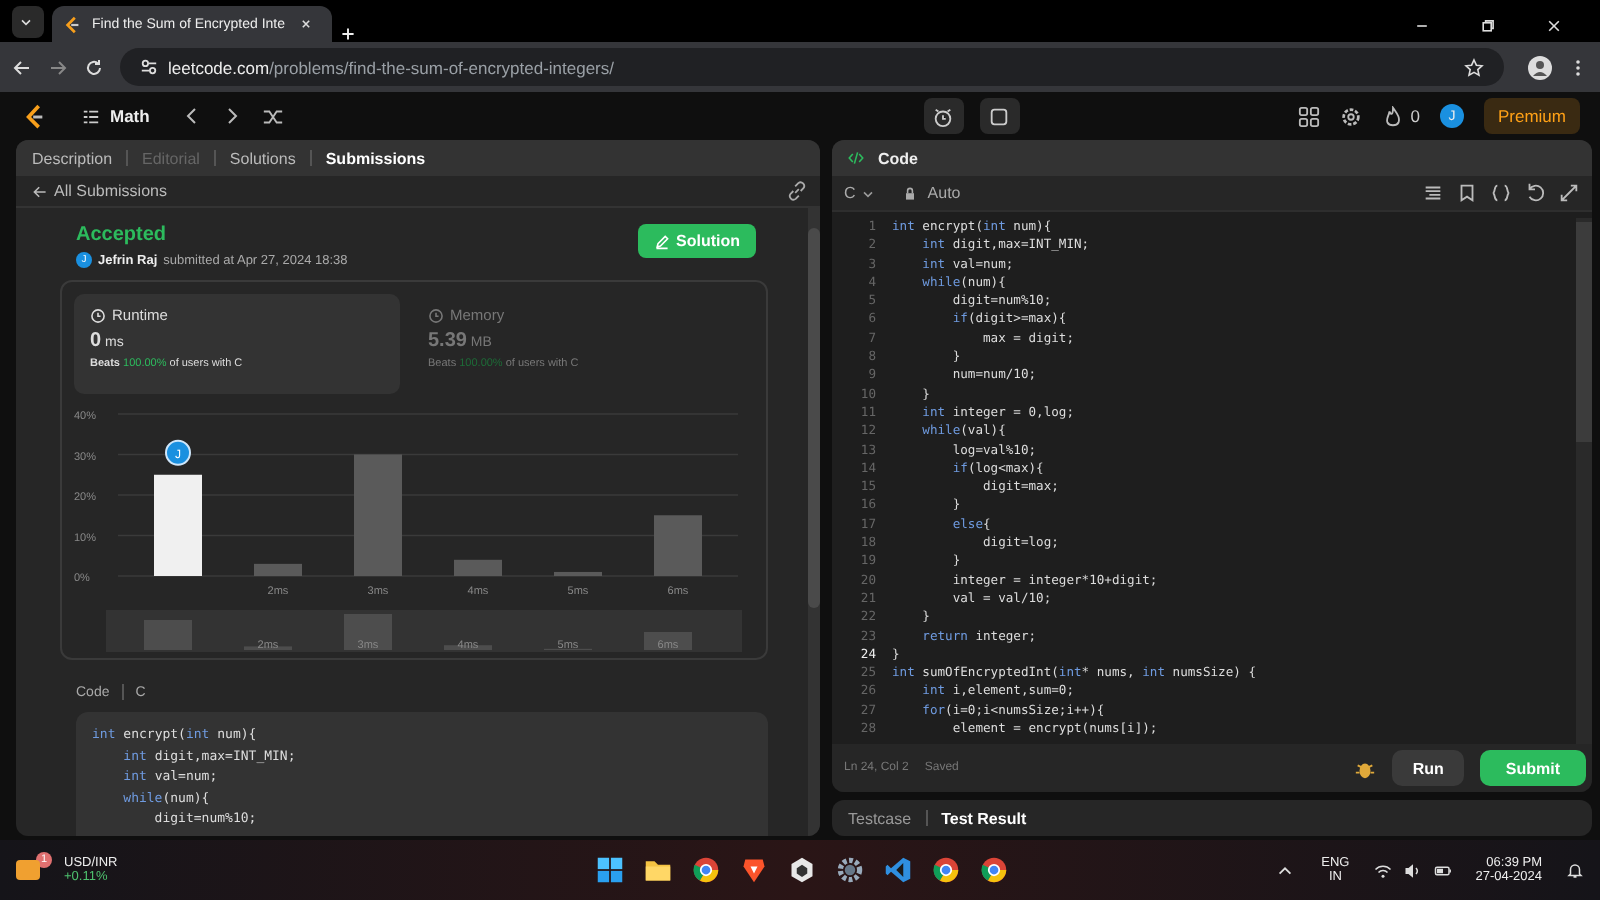  I want to click on code-icon, so click(856, 158).